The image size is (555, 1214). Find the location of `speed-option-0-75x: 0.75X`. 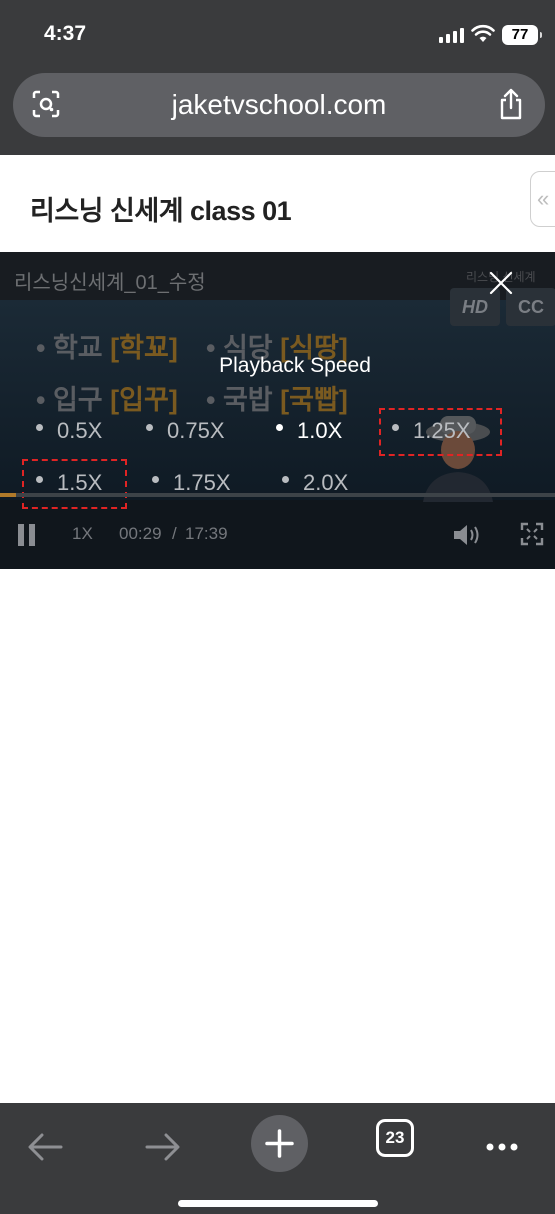

speed-option-0-75x: 0.75X is located at coordinates (185, 431).